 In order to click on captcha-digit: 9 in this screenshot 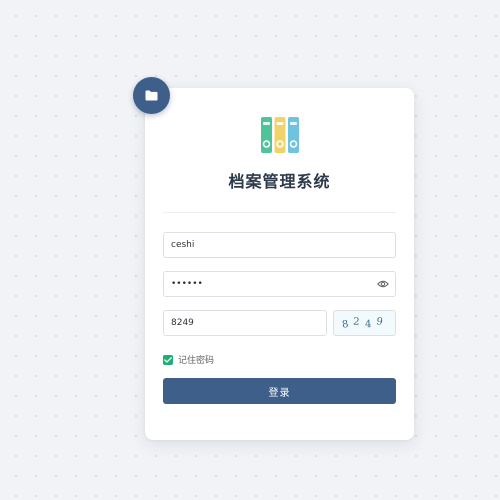, I will do `click(382, 322)`.